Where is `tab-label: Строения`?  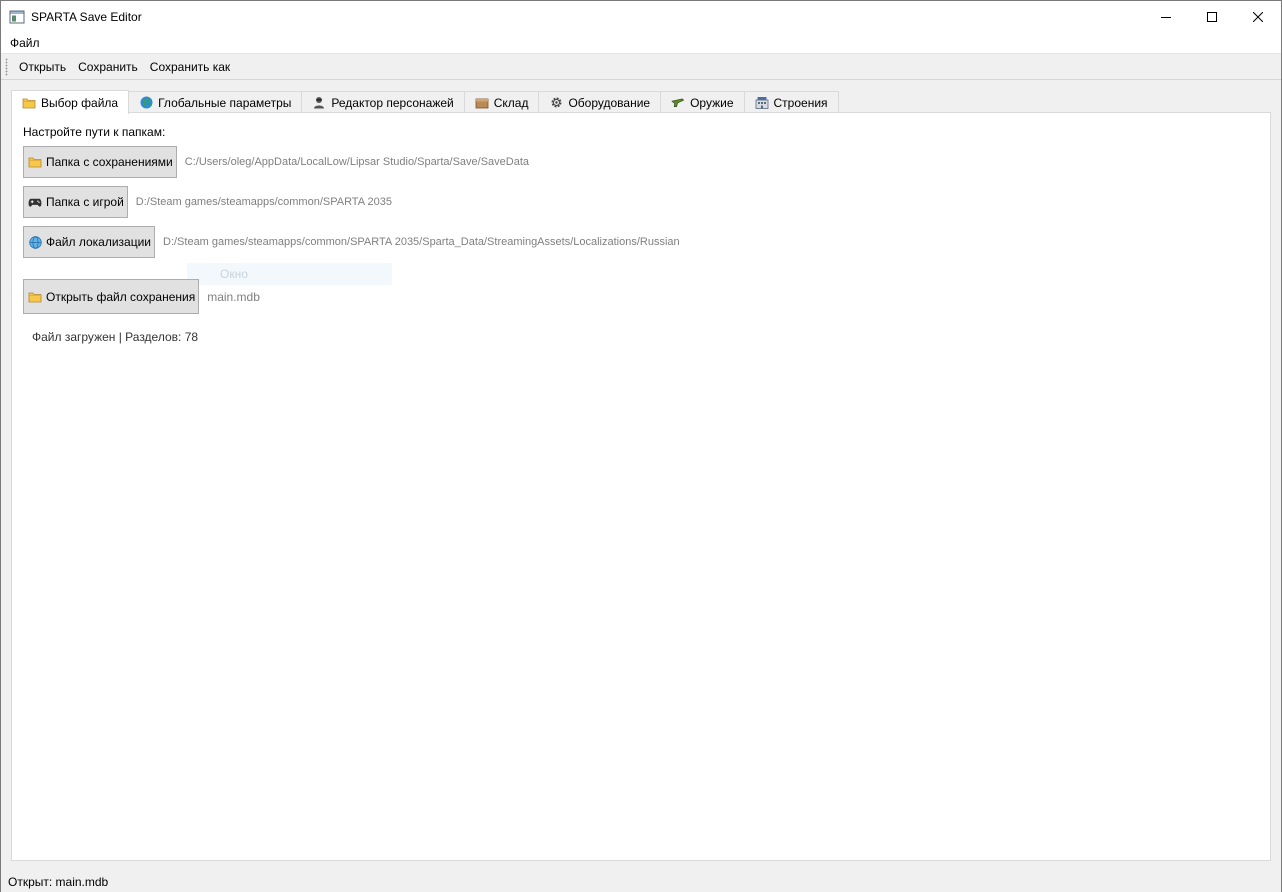
tab-label: Строения is located at coordinates (800, 102).